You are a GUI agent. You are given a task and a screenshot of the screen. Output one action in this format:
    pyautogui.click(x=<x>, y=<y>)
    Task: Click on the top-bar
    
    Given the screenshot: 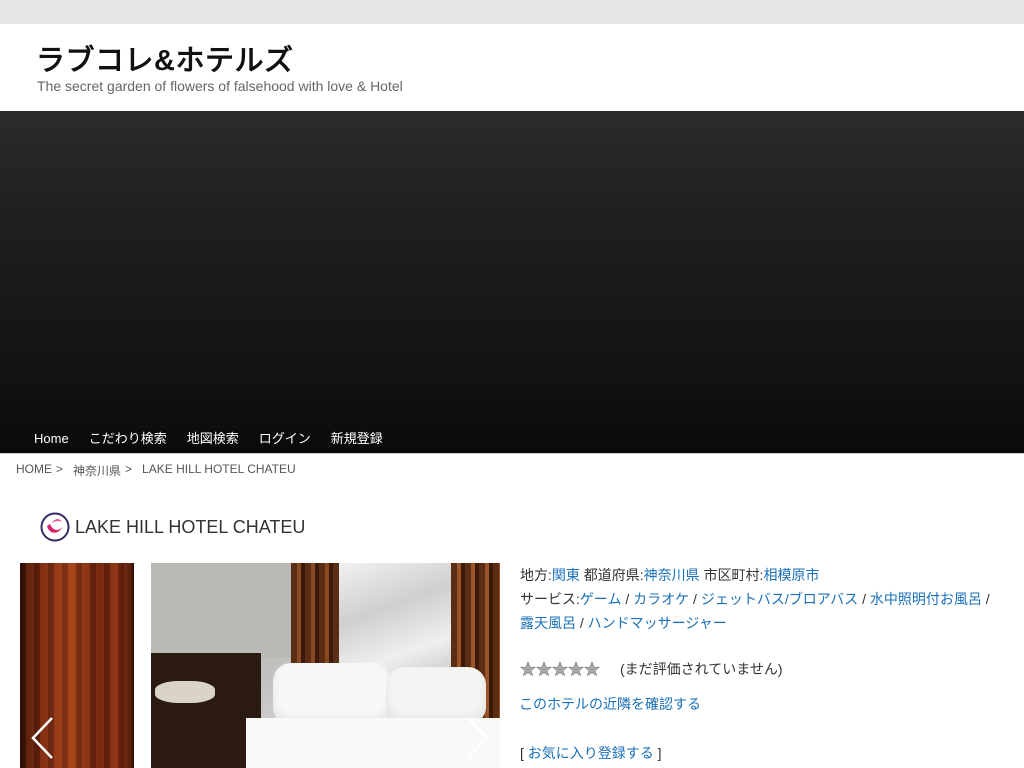 What is the action you would take?
    pyautogui.click(x=512, y=12)
    